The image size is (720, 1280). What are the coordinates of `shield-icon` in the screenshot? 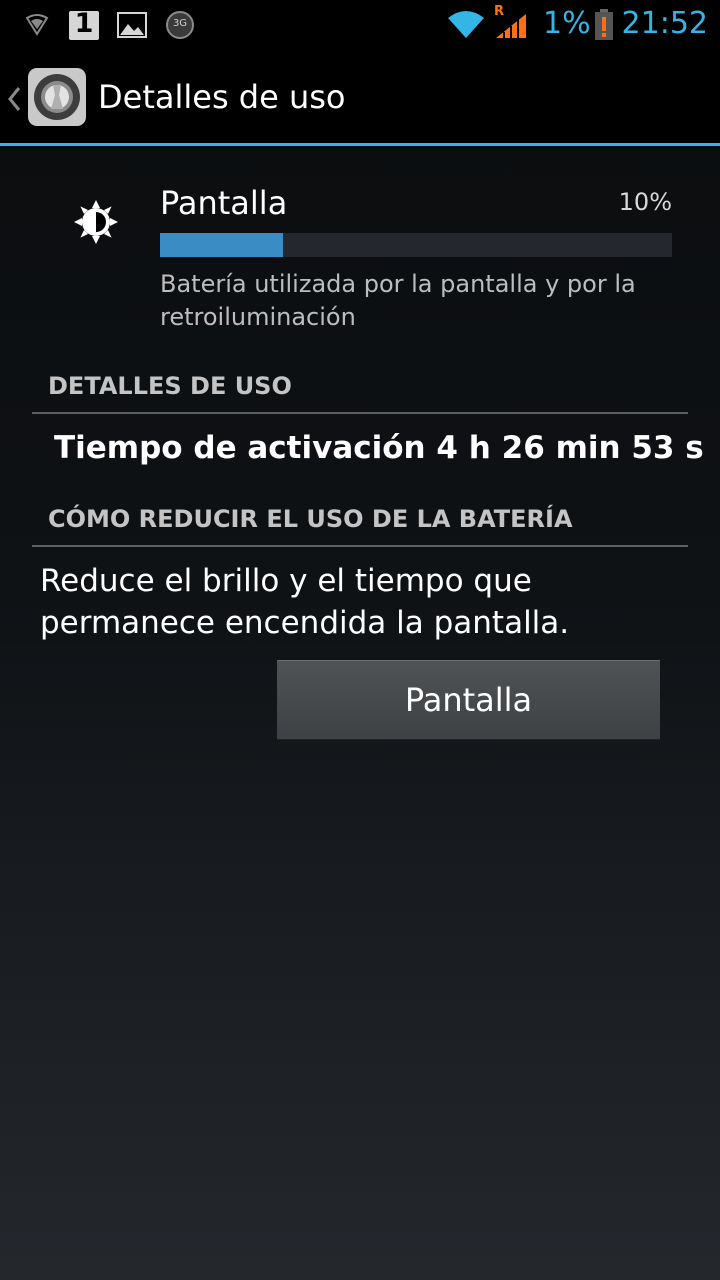 It's located at (37, 25).